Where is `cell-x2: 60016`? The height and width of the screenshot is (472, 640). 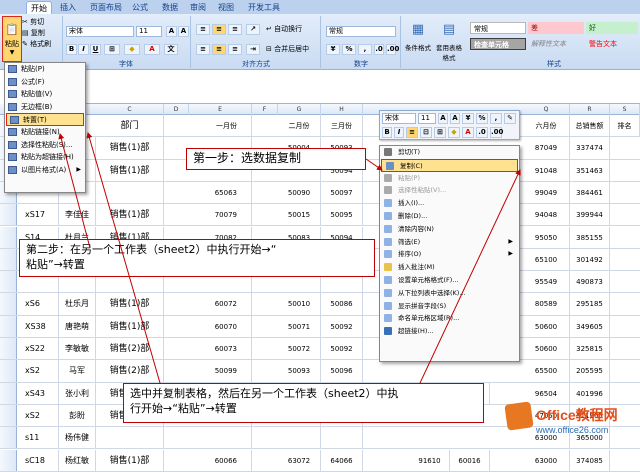 cell-x2: 60016 is located at coordinates (470, 460).